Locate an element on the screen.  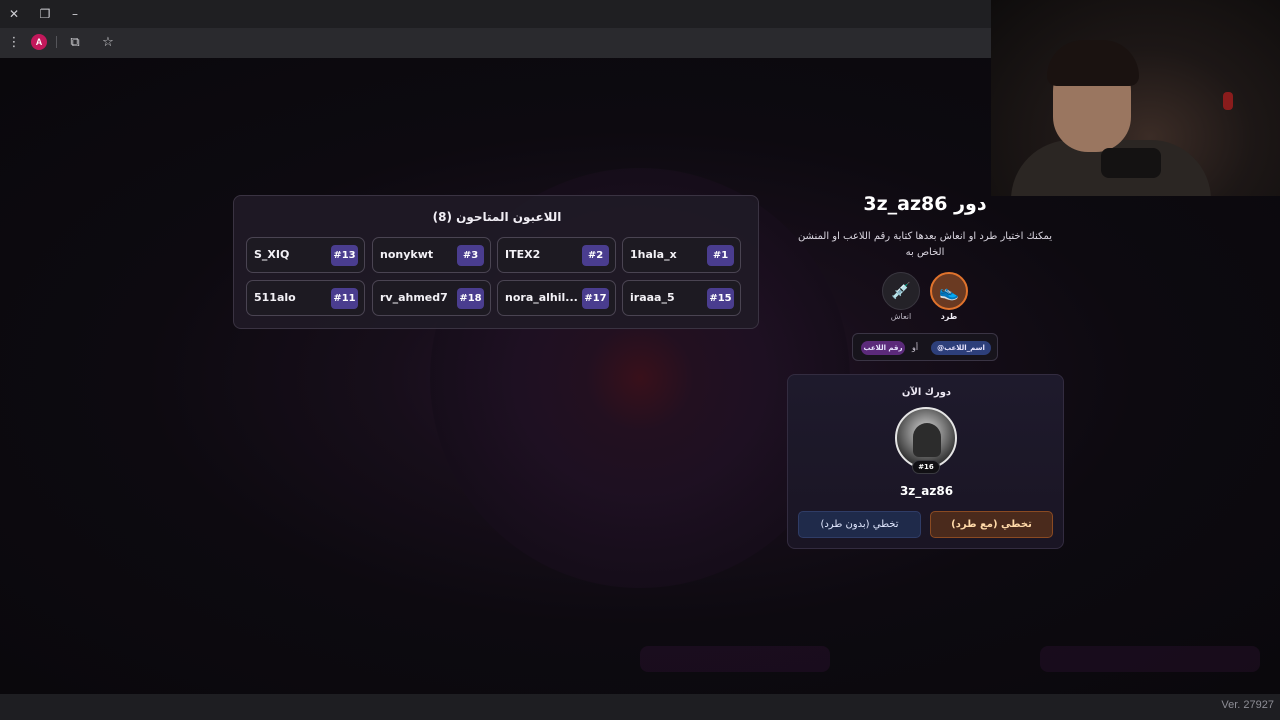
player-name: S_XIQ is located at coordinates (272, 254).